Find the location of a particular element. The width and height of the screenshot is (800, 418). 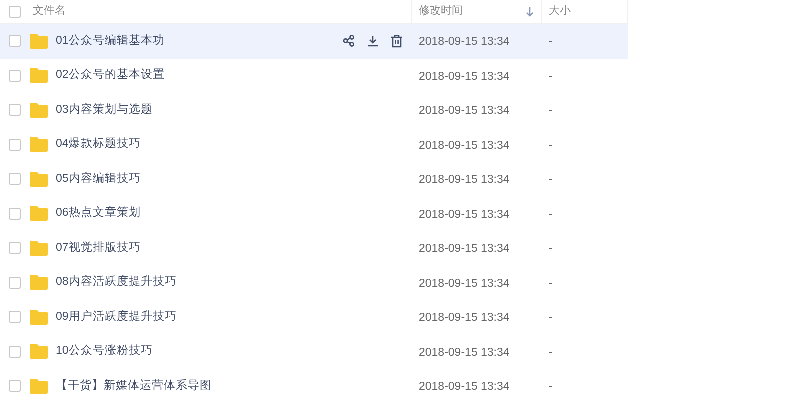

file-name: 05内容编辑技巧 is located at coordinates (98, 179).